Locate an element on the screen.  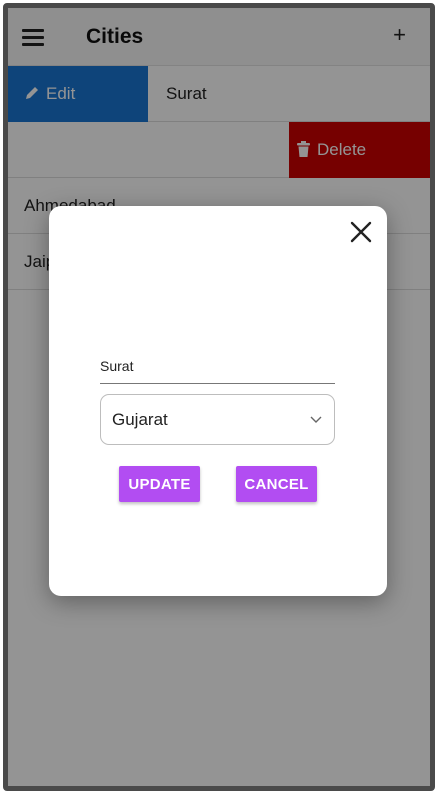
update-button: UPDATE is located at coordinates (159, 484).